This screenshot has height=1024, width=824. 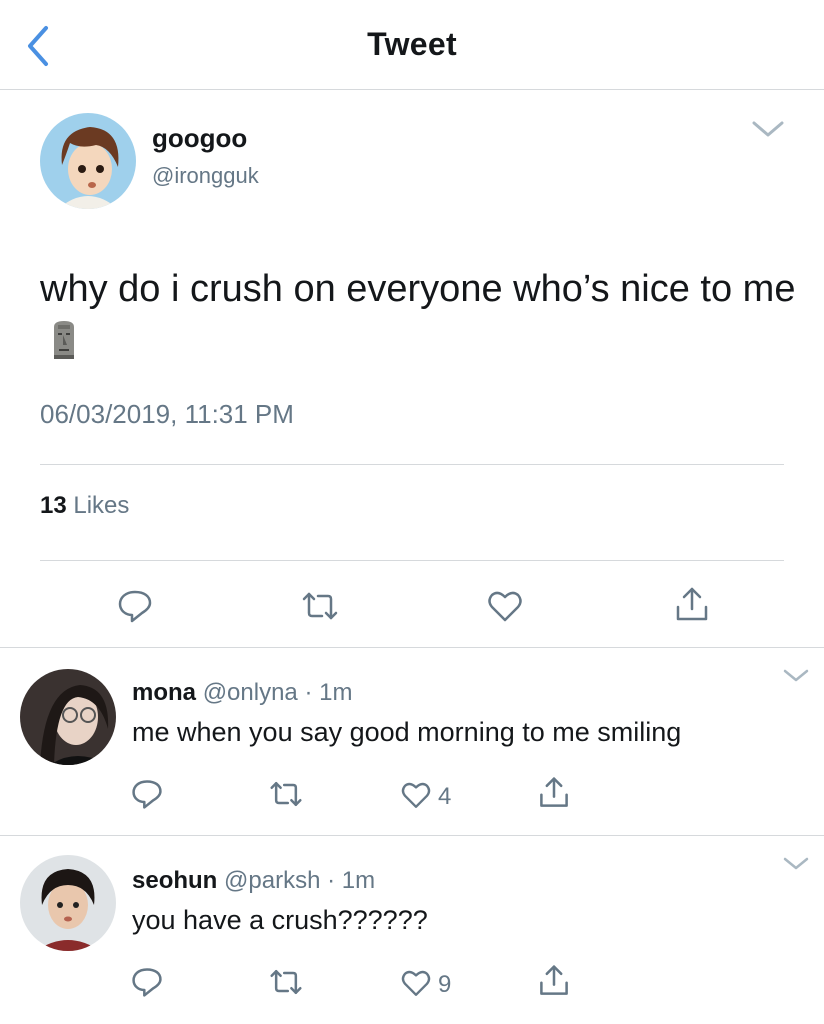 I want to click on moai-emoji, so click(x=64, y=340).